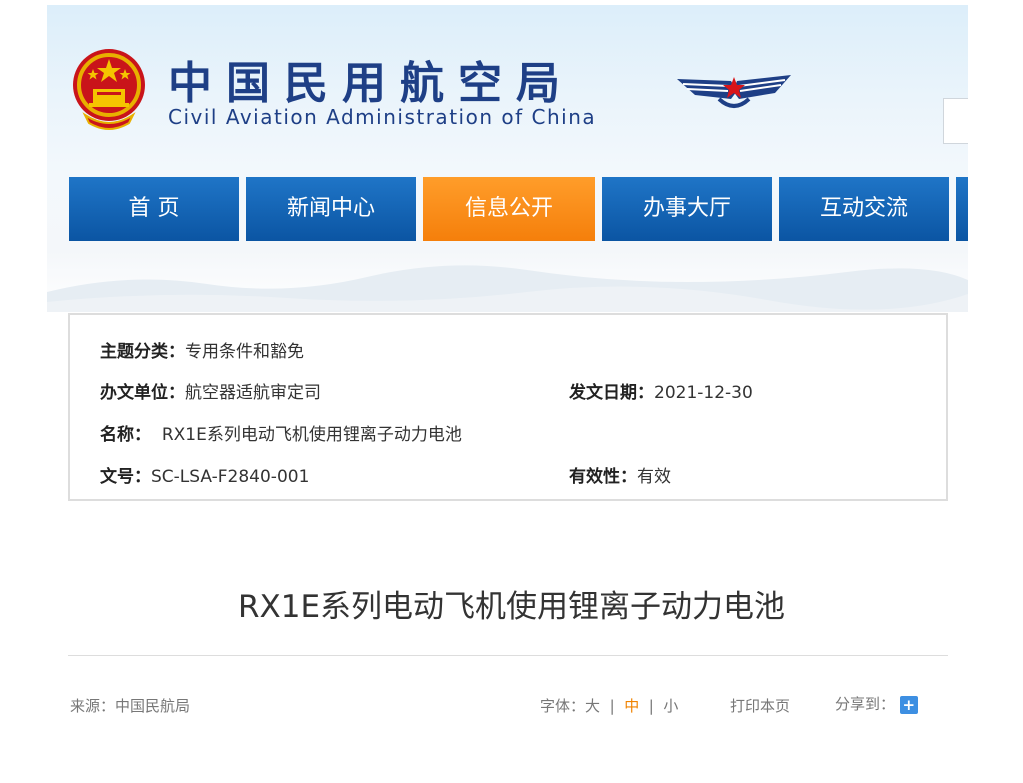  I want to click on docno-row: 文号：SC-LSA-F2840-001, so click(204, 474).